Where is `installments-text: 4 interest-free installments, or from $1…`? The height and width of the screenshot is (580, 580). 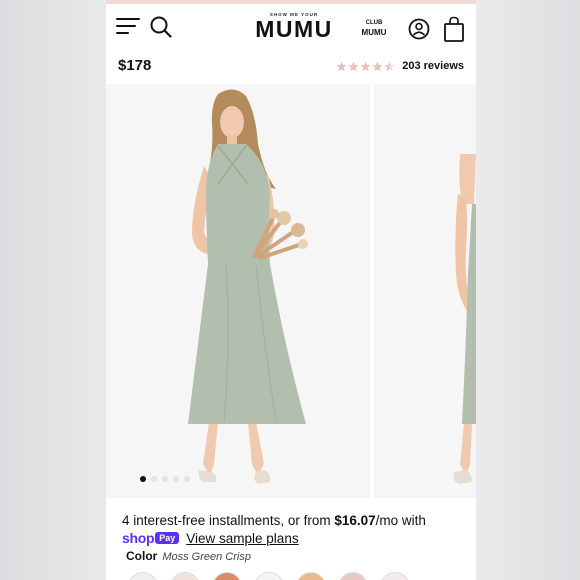
installments-text: 4 interest-free installments, or from $1… is located at coordinates (294, 520).